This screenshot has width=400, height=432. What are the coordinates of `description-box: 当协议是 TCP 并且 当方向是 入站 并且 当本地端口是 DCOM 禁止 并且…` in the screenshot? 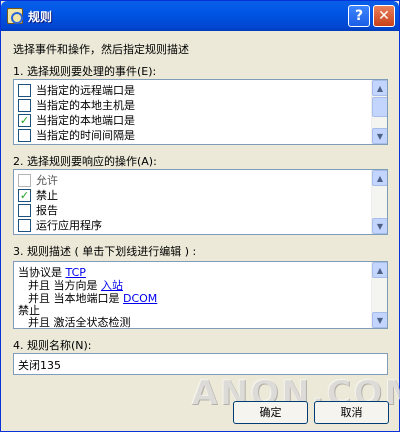 It's located at (200, 295).